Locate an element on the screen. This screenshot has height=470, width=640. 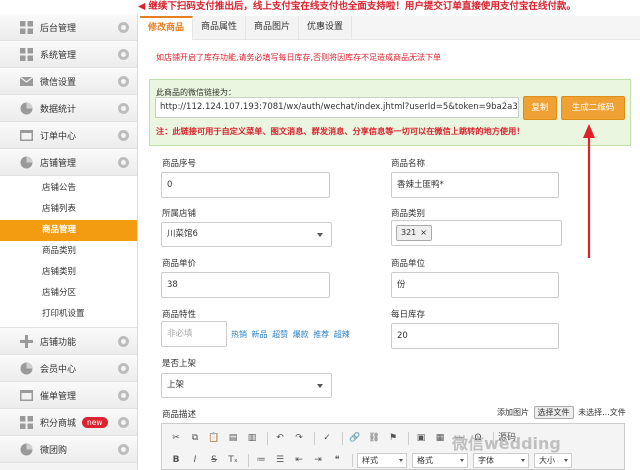
blockquote-icon: ❝ is located at coordinates (337, 460).